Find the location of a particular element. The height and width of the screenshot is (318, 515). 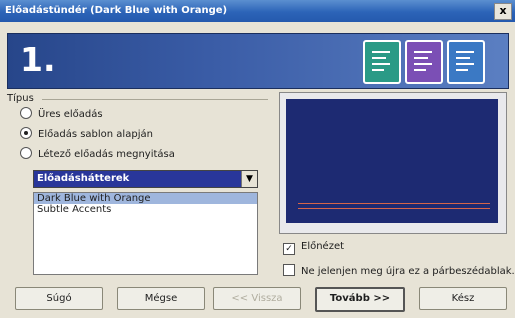

radio-circle-selected is located at coordinates (26, 133).